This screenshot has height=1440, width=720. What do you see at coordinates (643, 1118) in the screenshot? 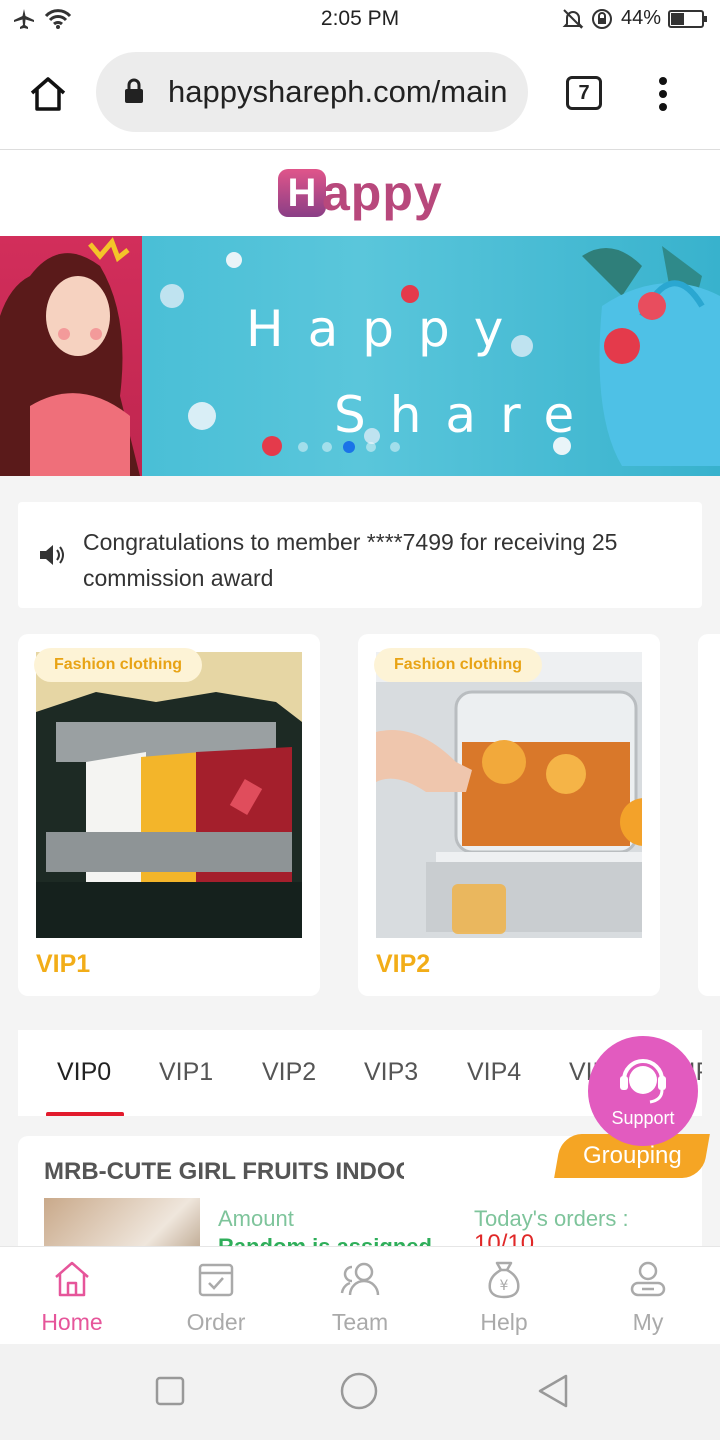
I see `support-label: Support` at bounding box center [643, 1118].